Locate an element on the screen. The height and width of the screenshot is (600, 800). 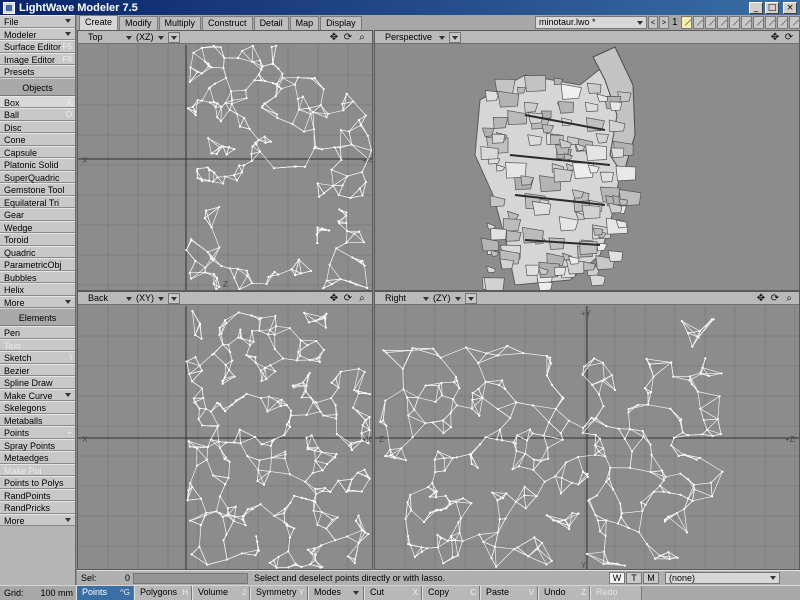
maximize-icon: □ is located at coordinates (772, 7).